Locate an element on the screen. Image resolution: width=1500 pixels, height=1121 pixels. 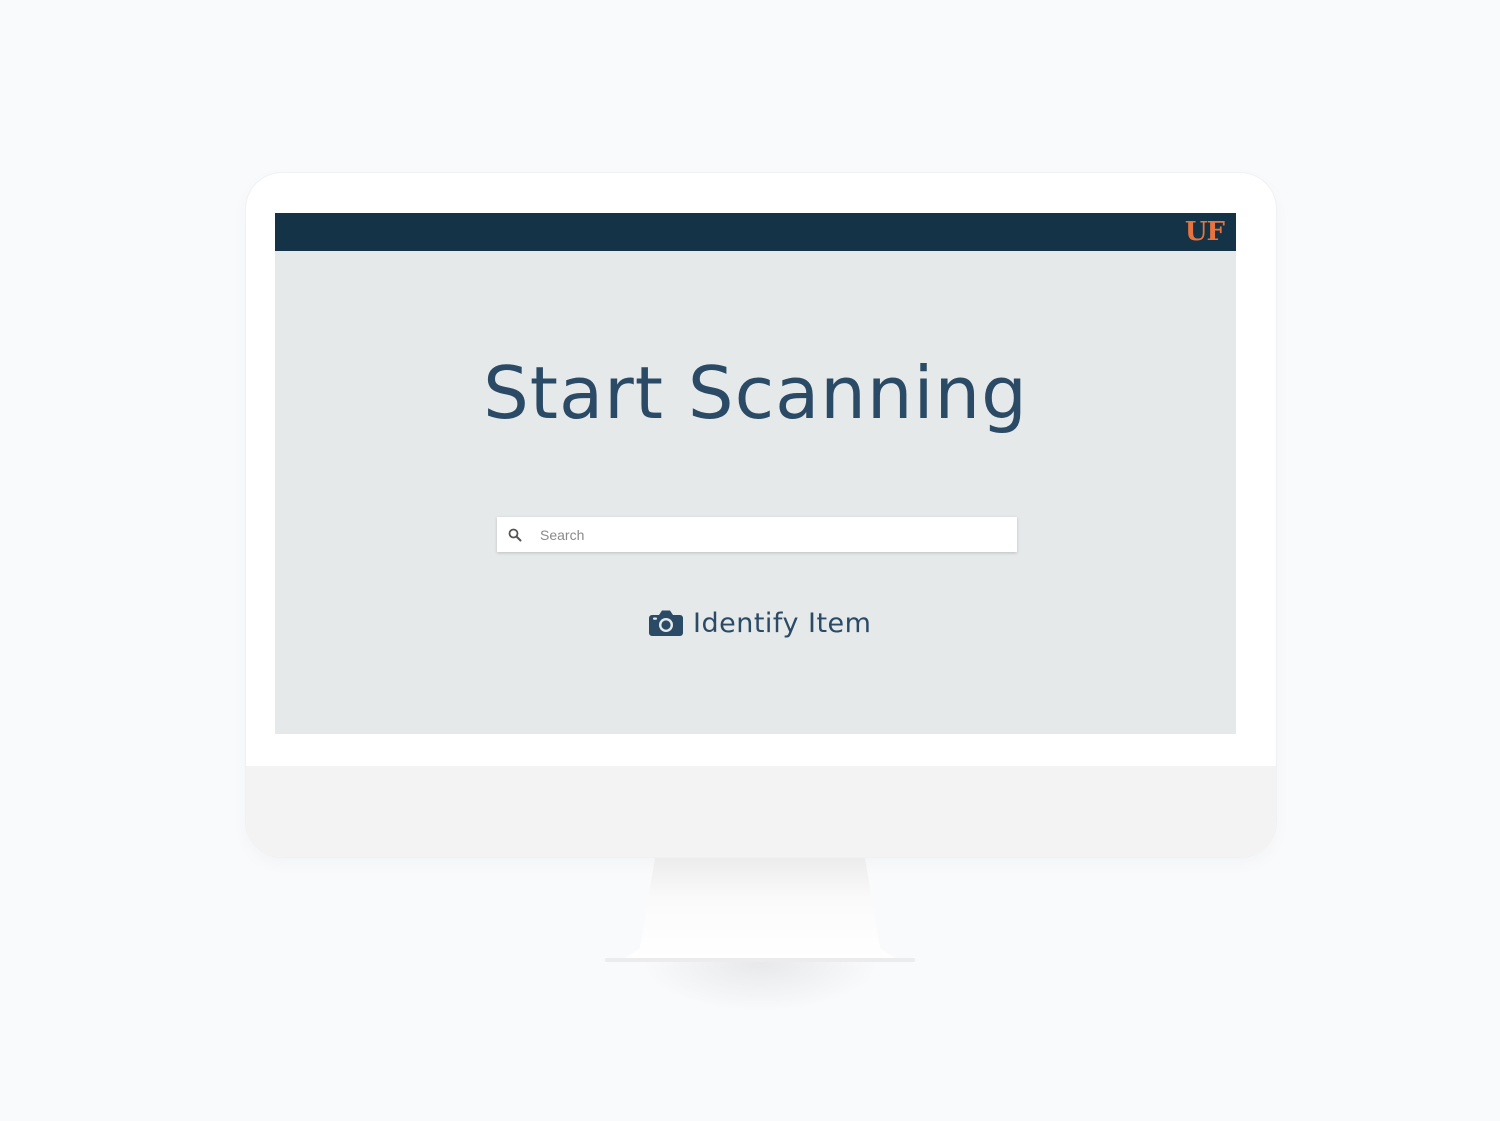
identify-item-label: Identify Item is located at coordinates (782, 623).